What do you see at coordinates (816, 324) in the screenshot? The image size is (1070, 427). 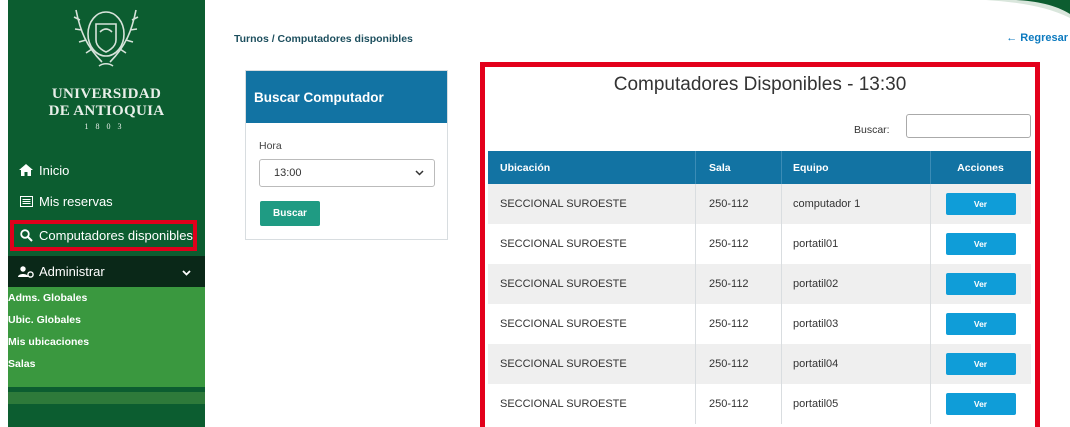 I see `cell-equipo: portatil03` at bounding box center [816, 324].